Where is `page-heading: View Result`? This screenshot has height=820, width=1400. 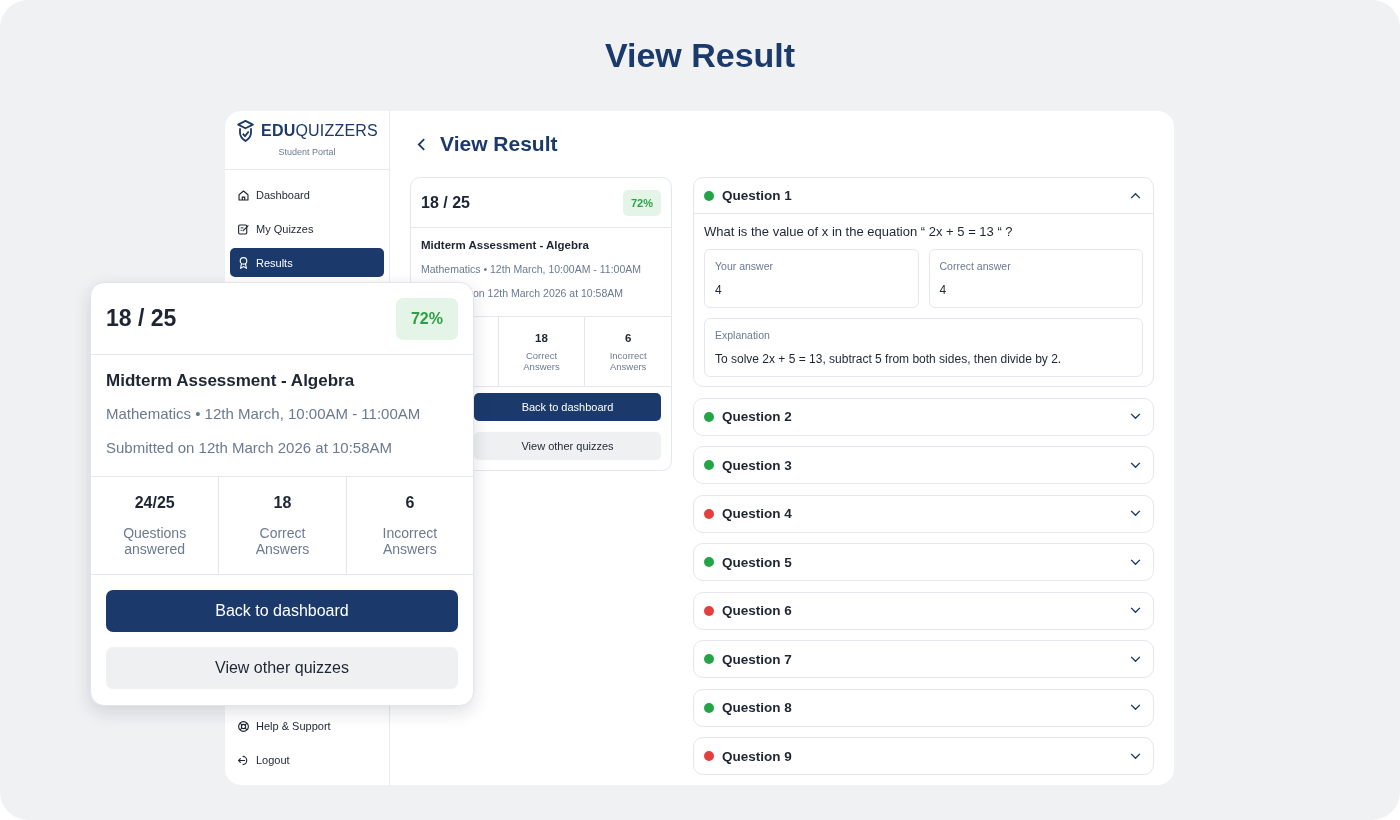
page-heading: View Result is located at coordinates (499, 144).